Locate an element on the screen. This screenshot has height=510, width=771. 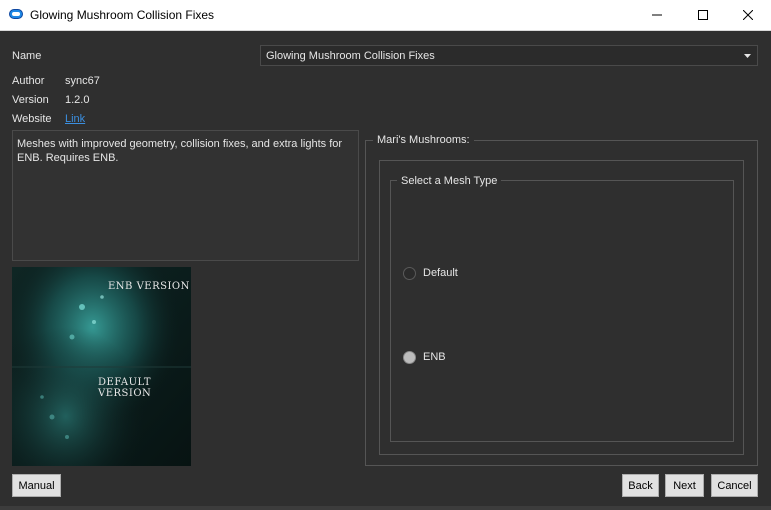
name-label: Name is located at coordinates (27, 56).